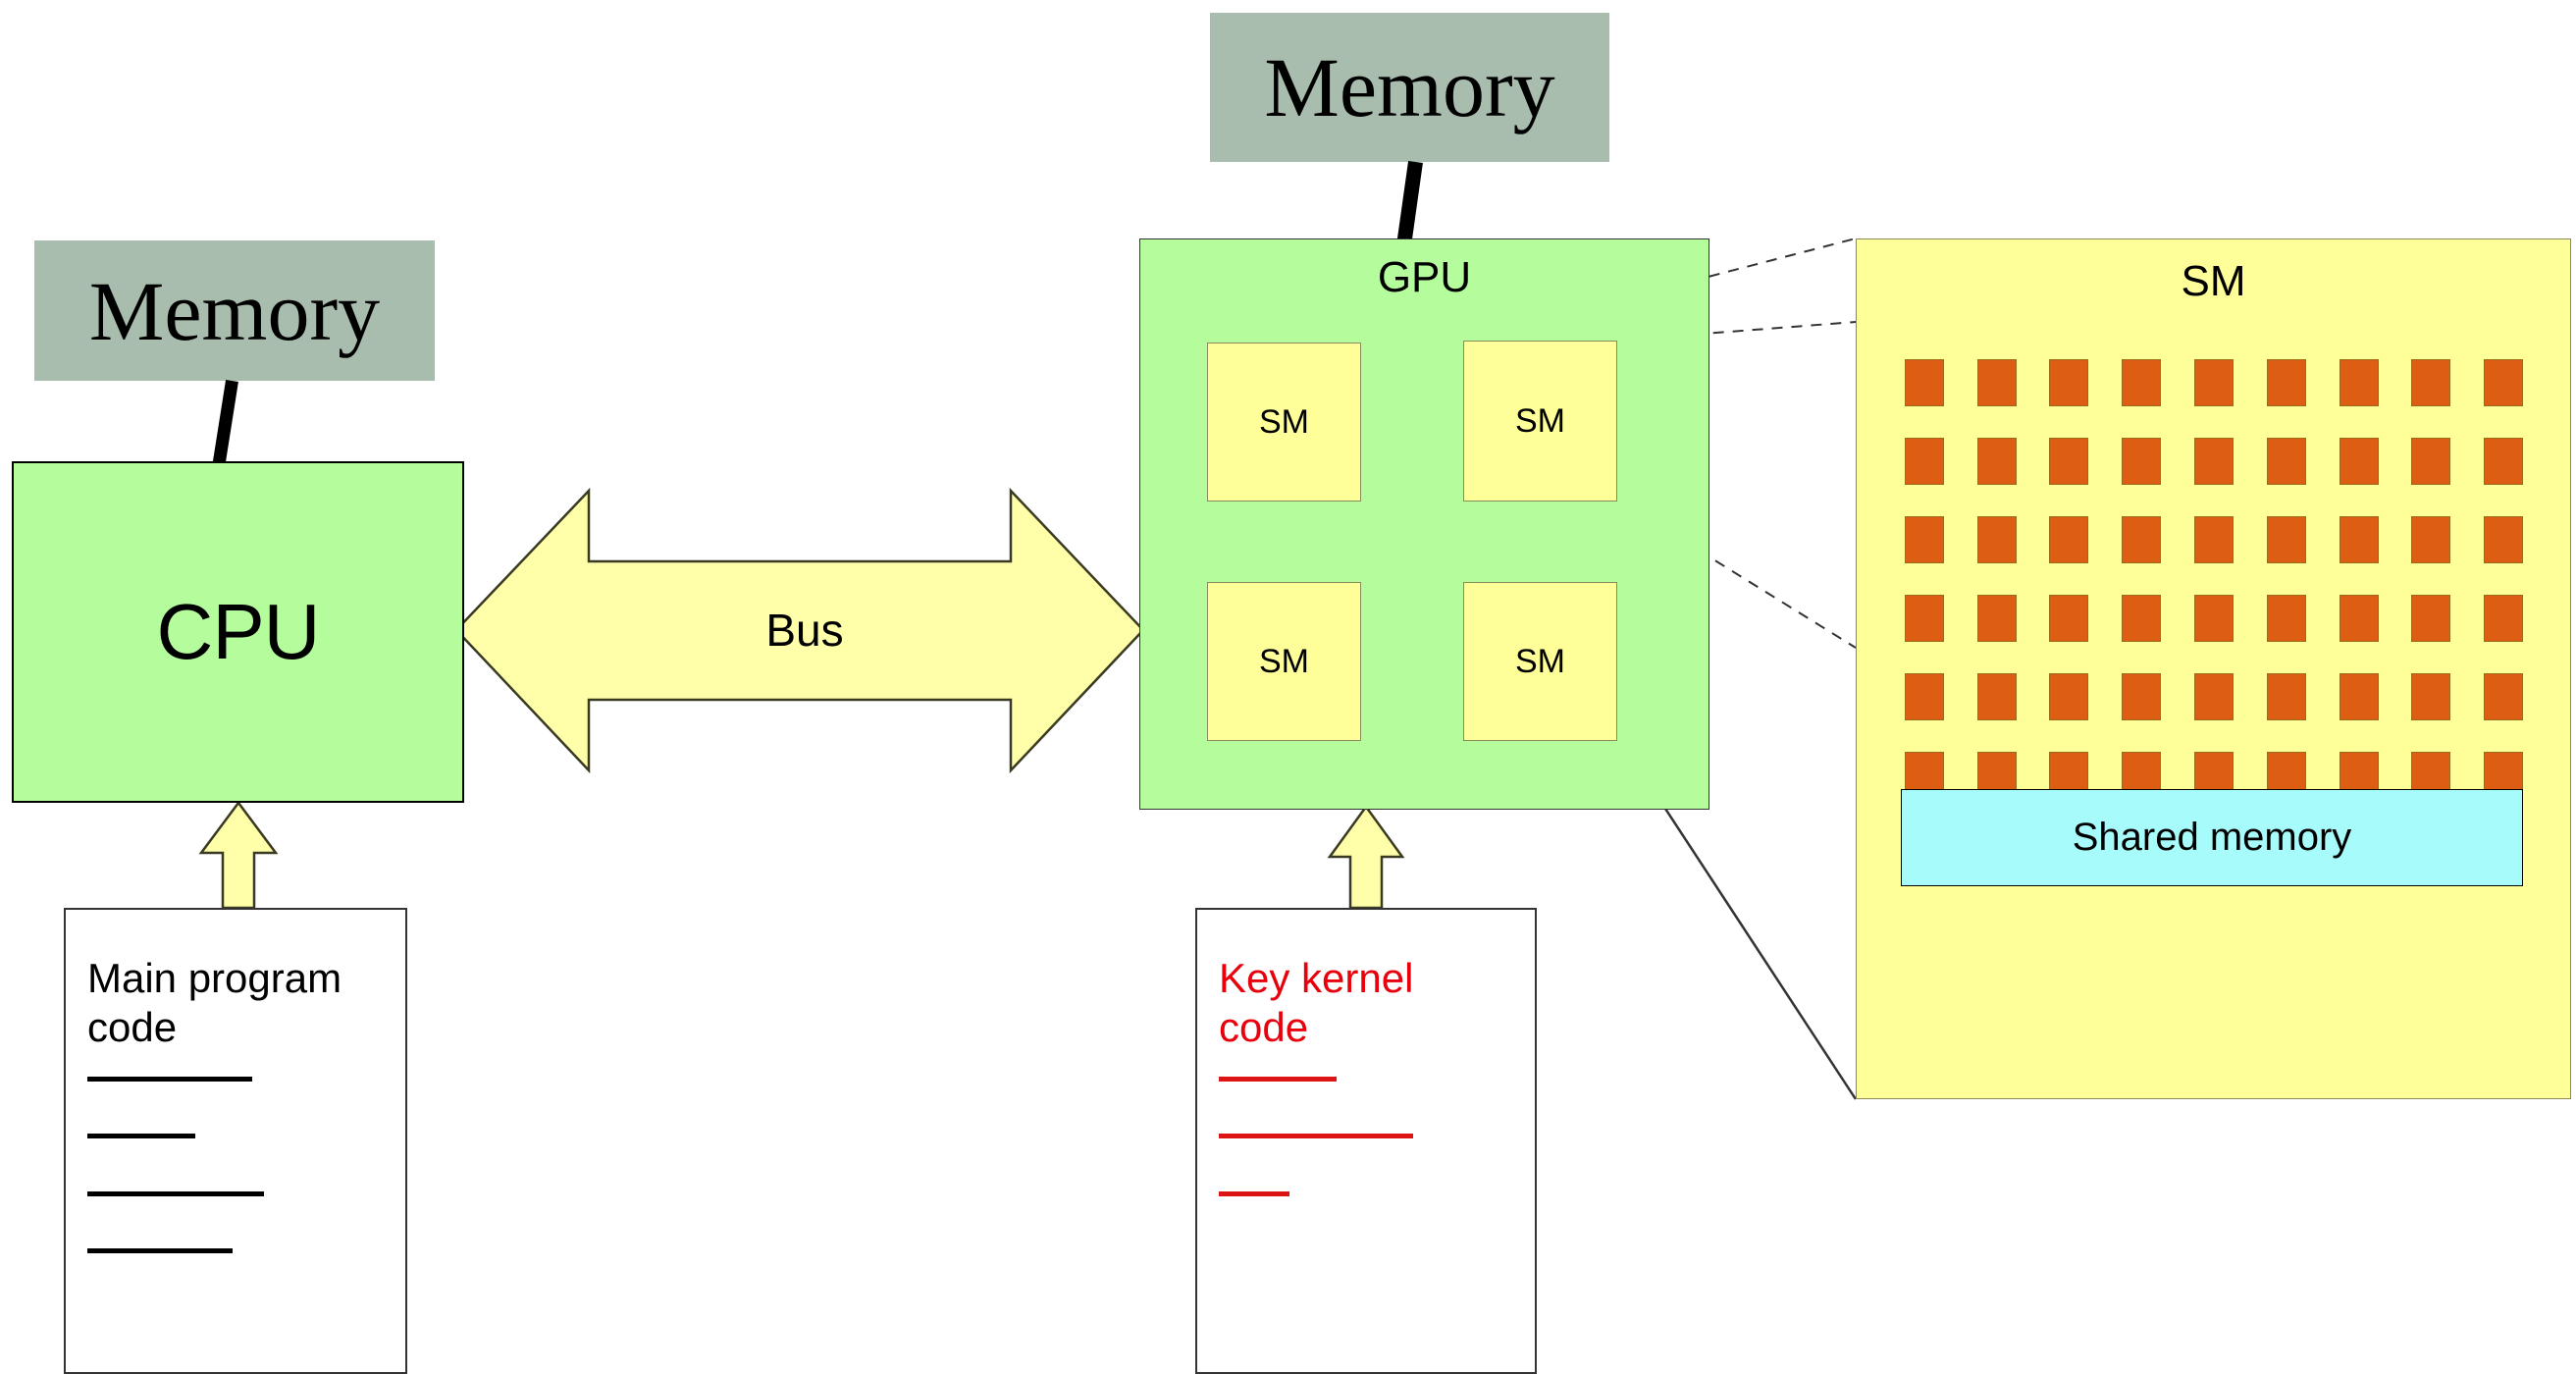 The width and height of the screenshot is (2576, 1374). I want to click on gpu-memory-block: Memory, so click(1409, 88).